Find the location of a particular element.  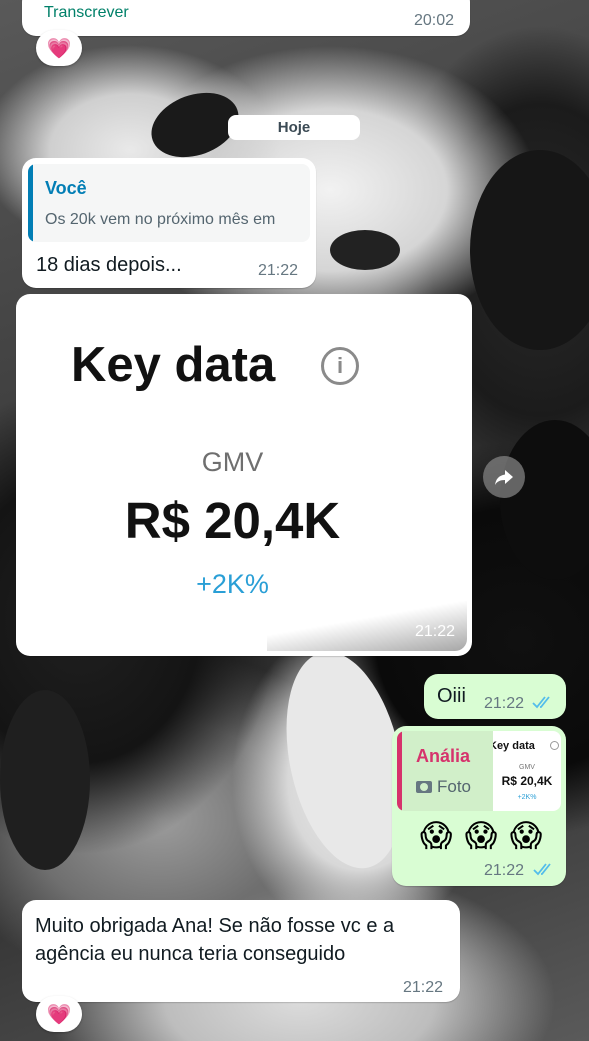

share-arrow-icon is located at coordinates (504, 477).